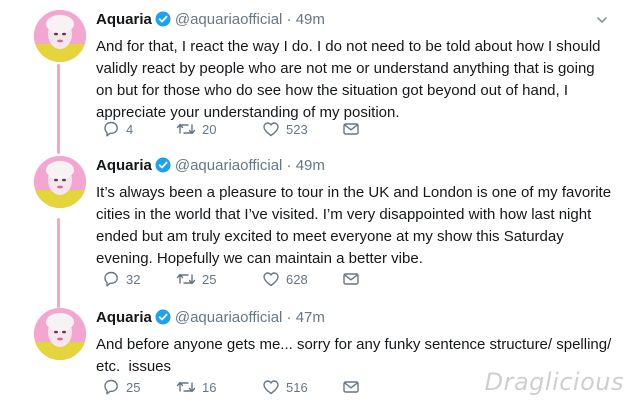 Image resolution: width=638 pixels, height=406 pixels. What do you see at coordinates (231, 130) in the screenshot?
I see `tweet-actions: 4 20 523` at bounding box center [231, 130].